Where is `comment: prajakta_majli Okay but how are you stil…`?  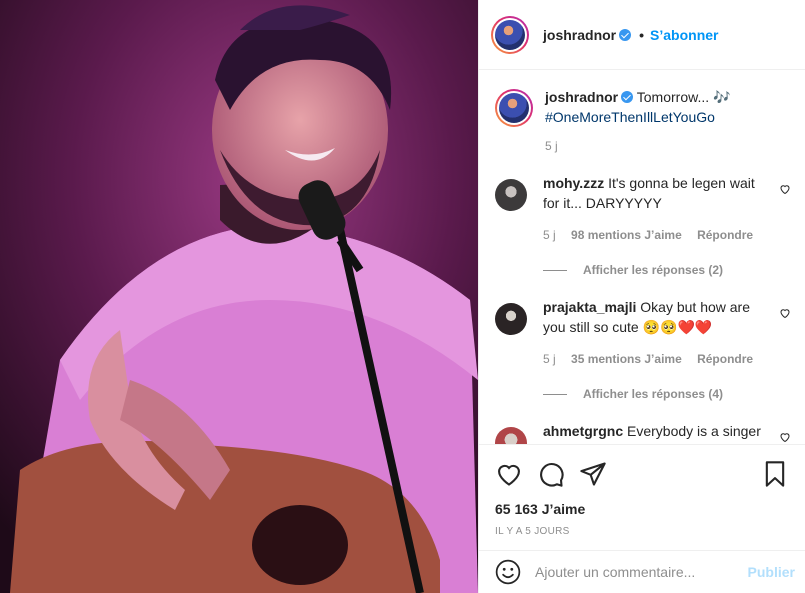 comment: prajakta_majli Okay but how are you stil… is located at coordinates (645, 334).